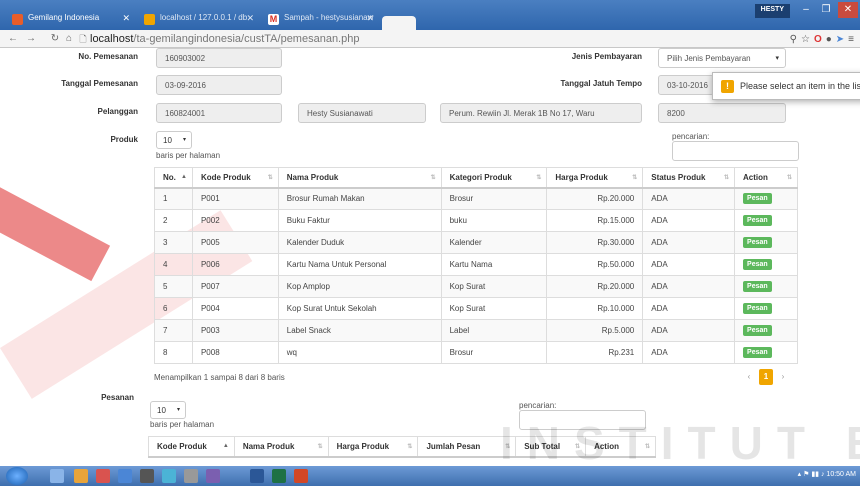 The height and width of the screenshot is (486, 860). Describe the element at coordinates (851, 39) in the screenshot. I see `menu-icon: ≡` at that location.